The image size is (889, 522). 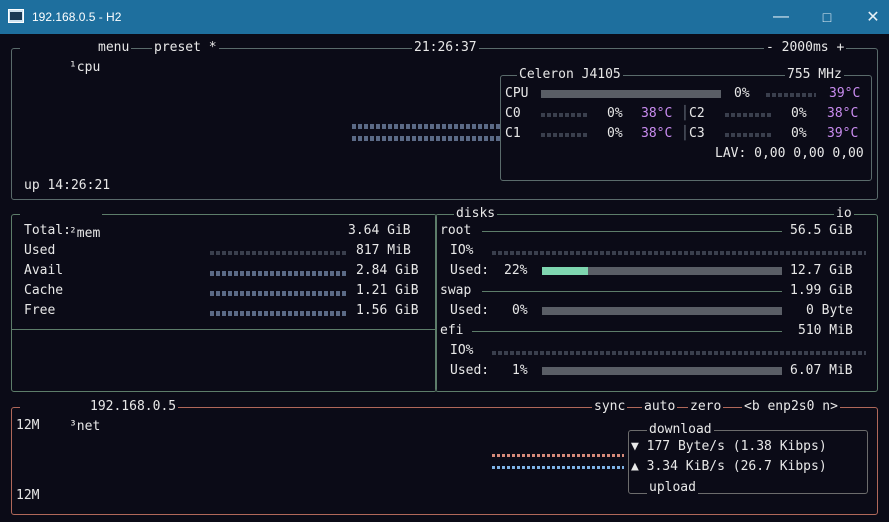 What do you see at coordinates (387, 270) in the screenshot?
I see `mem-row-value: 2.84 GiB` at bounding box center [387, 270].